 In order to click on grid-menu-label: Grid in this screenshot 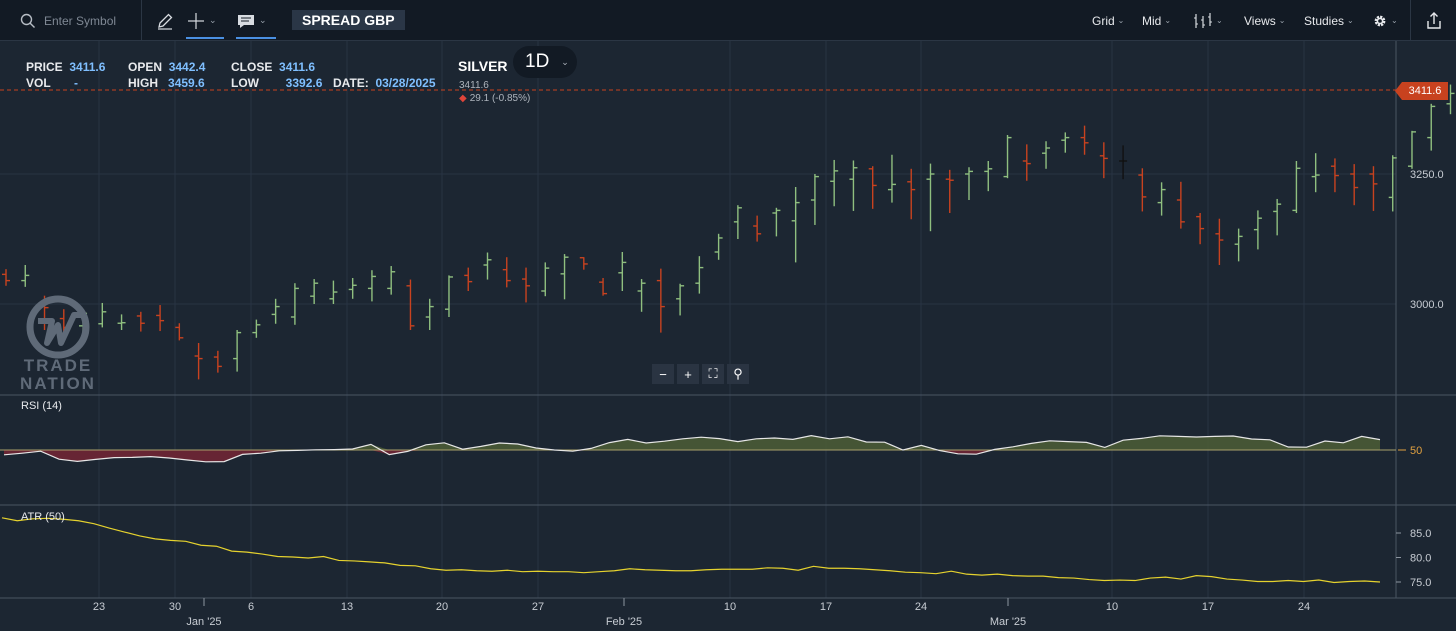, I will do `click(1103, 20)`.